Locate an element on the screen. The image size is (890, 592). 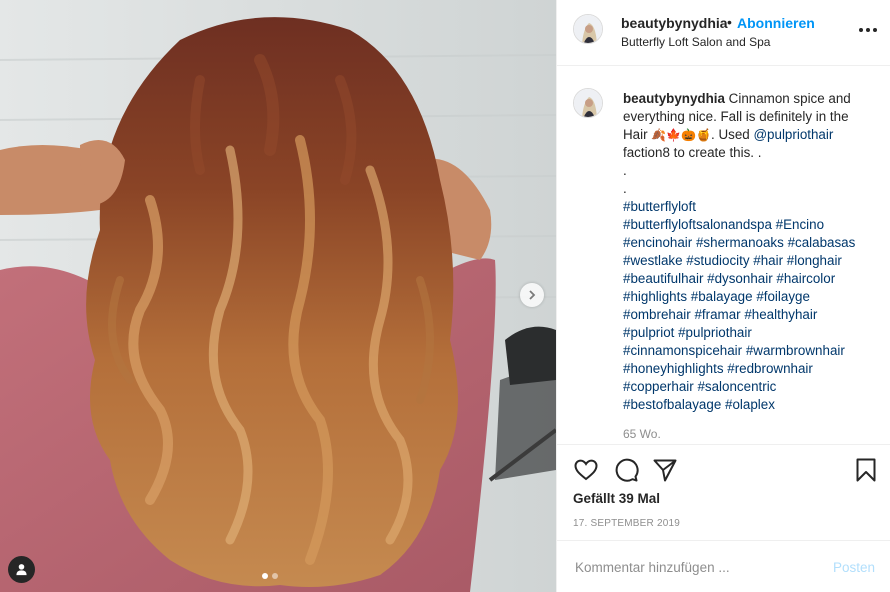
caption-avatar is located at coordinates (588, 103).